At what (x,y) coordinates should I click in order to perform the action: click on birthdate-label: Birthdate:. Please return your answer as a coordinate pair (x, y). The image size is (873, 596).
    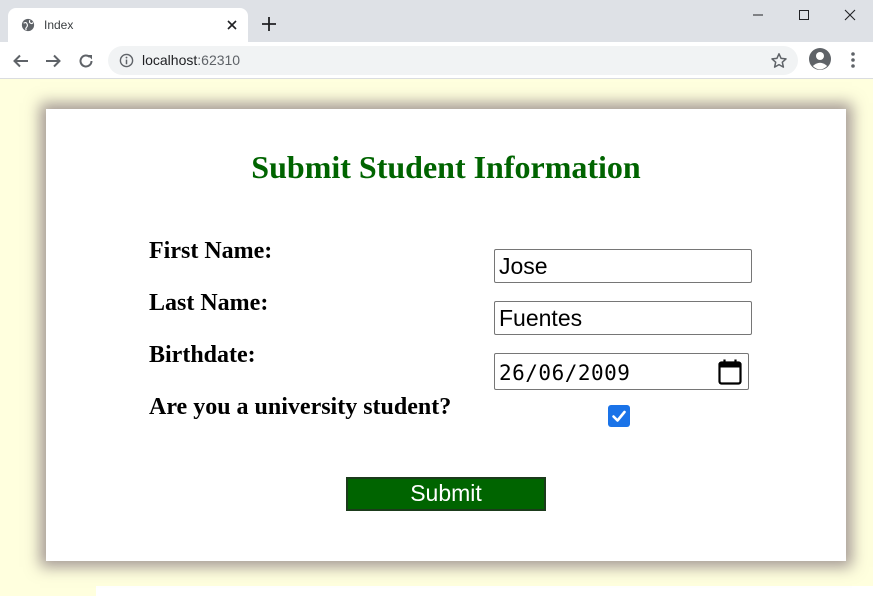
    Looking at the image, I should click on (202, 355).